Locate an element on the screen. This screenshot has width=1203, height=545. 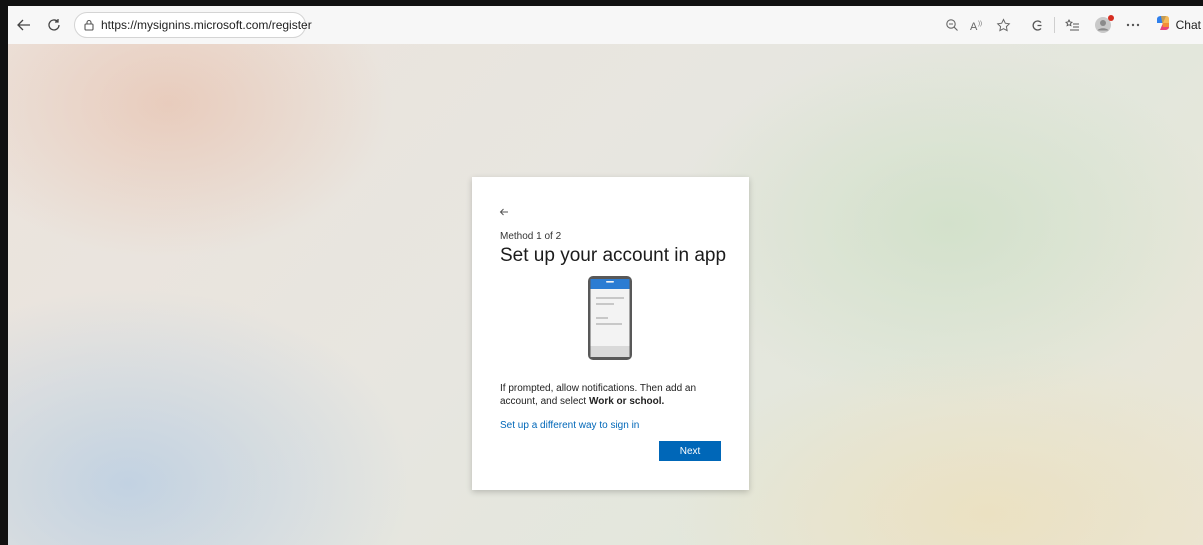
toolbar-separator is located at coordinates (1054, 25).